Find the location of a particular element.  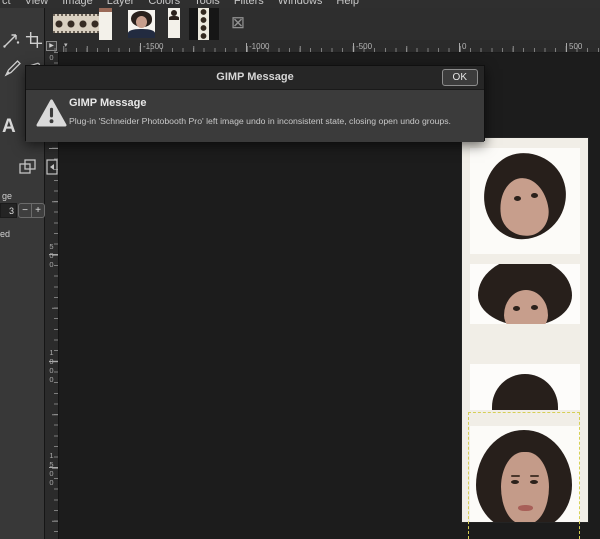

ruler-label: -1500 is located at coordinates (153, 46).